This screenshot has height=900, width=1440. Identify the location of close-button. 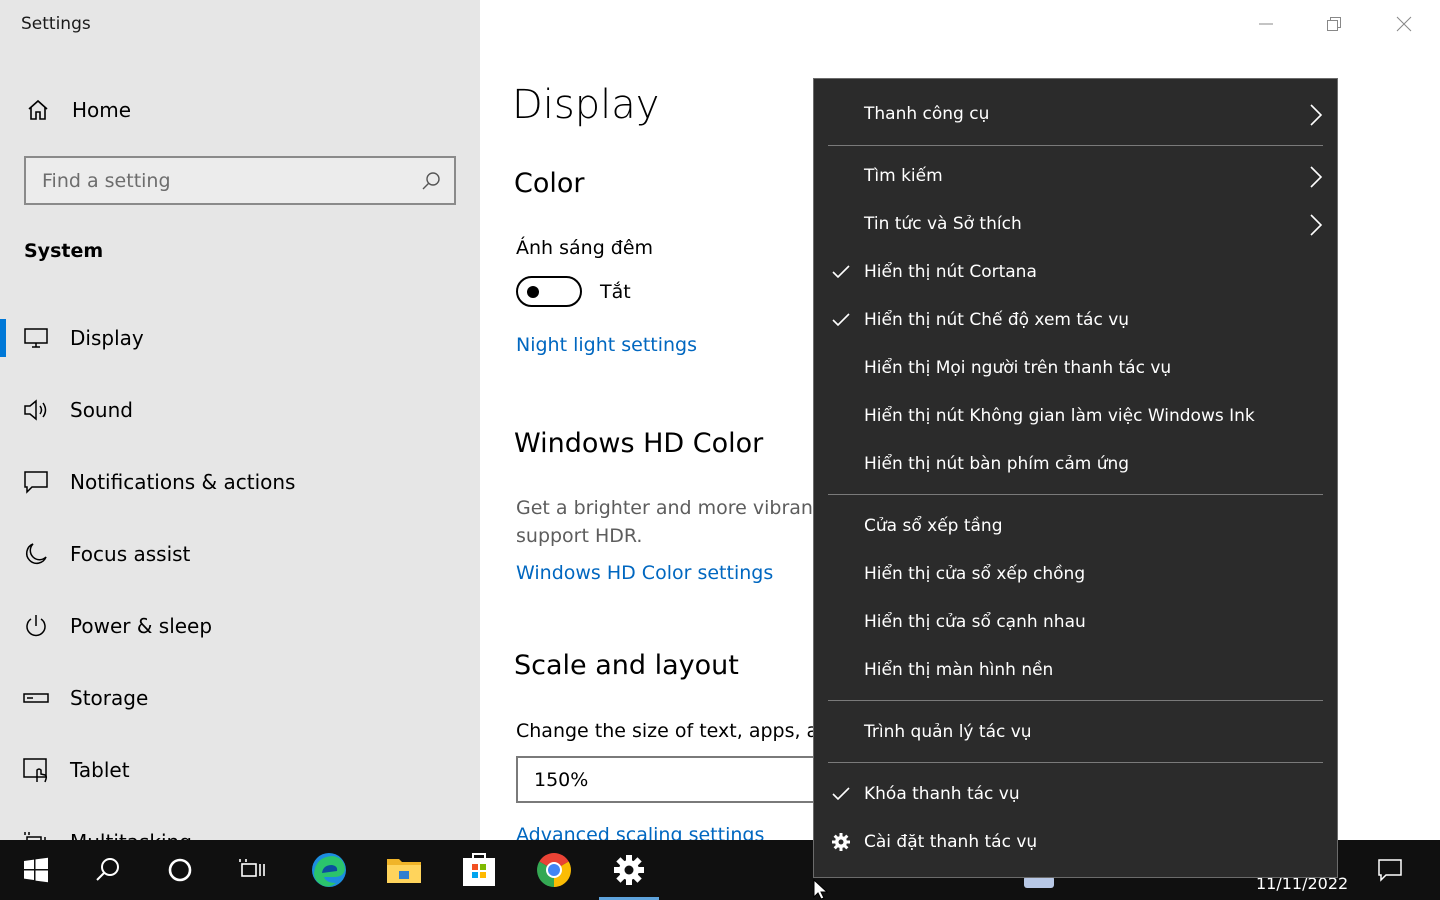
(1404, 24).